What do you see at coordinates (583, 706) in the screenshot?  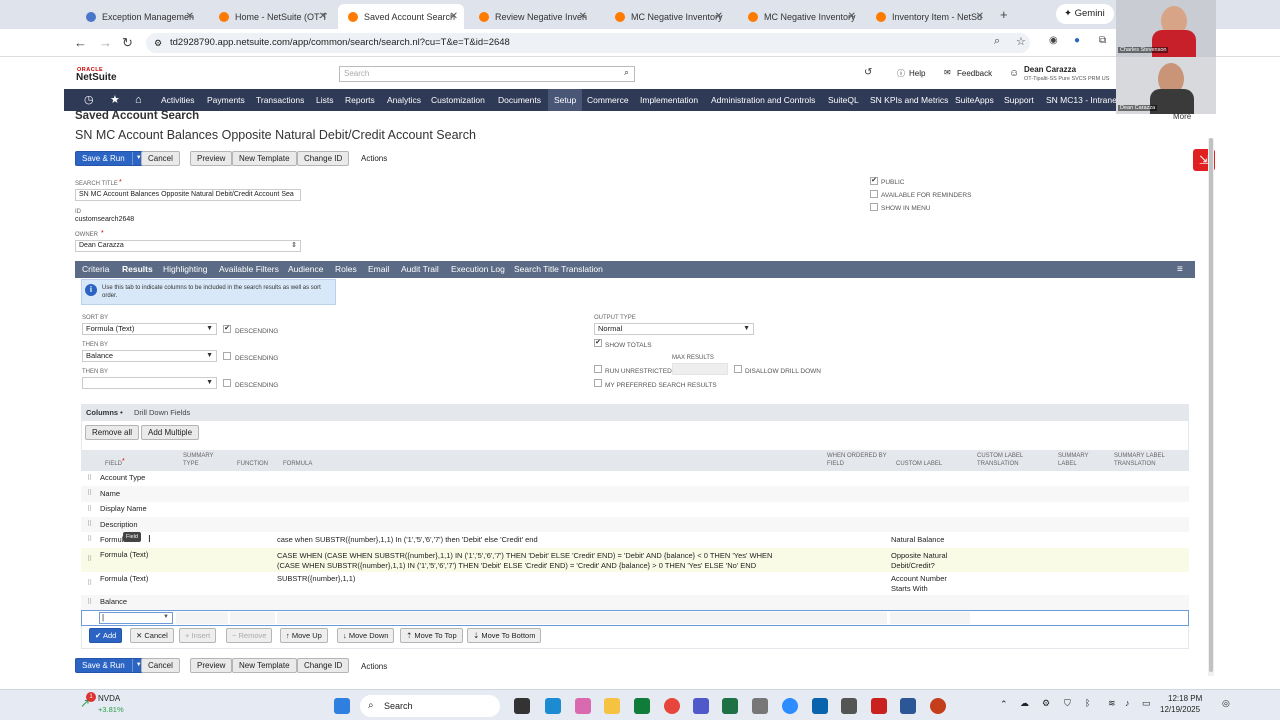 I see `copilot-icon` at bounding box center [583, 706].